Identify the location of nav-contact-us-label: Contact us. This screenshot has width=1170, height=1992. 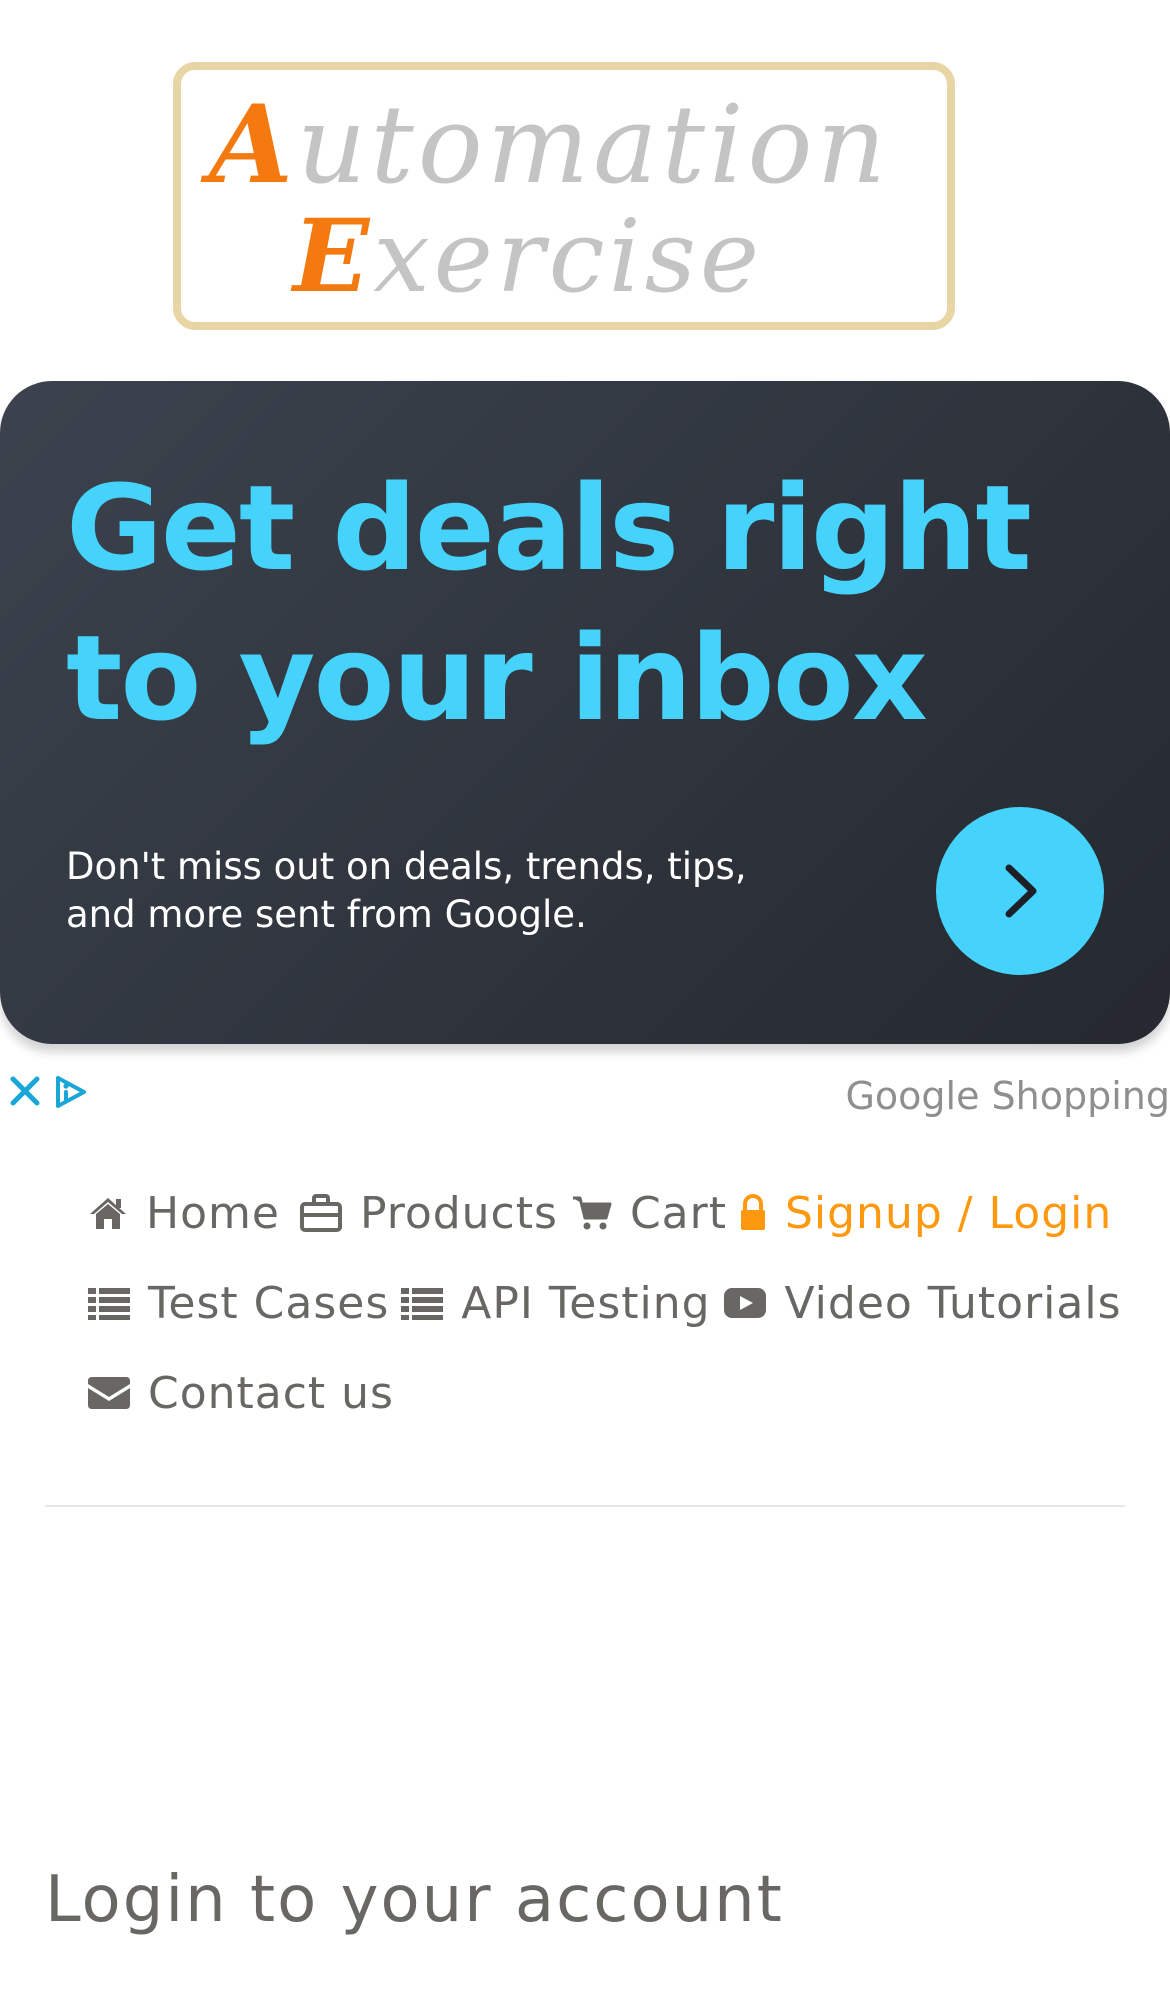
(271, 1393).